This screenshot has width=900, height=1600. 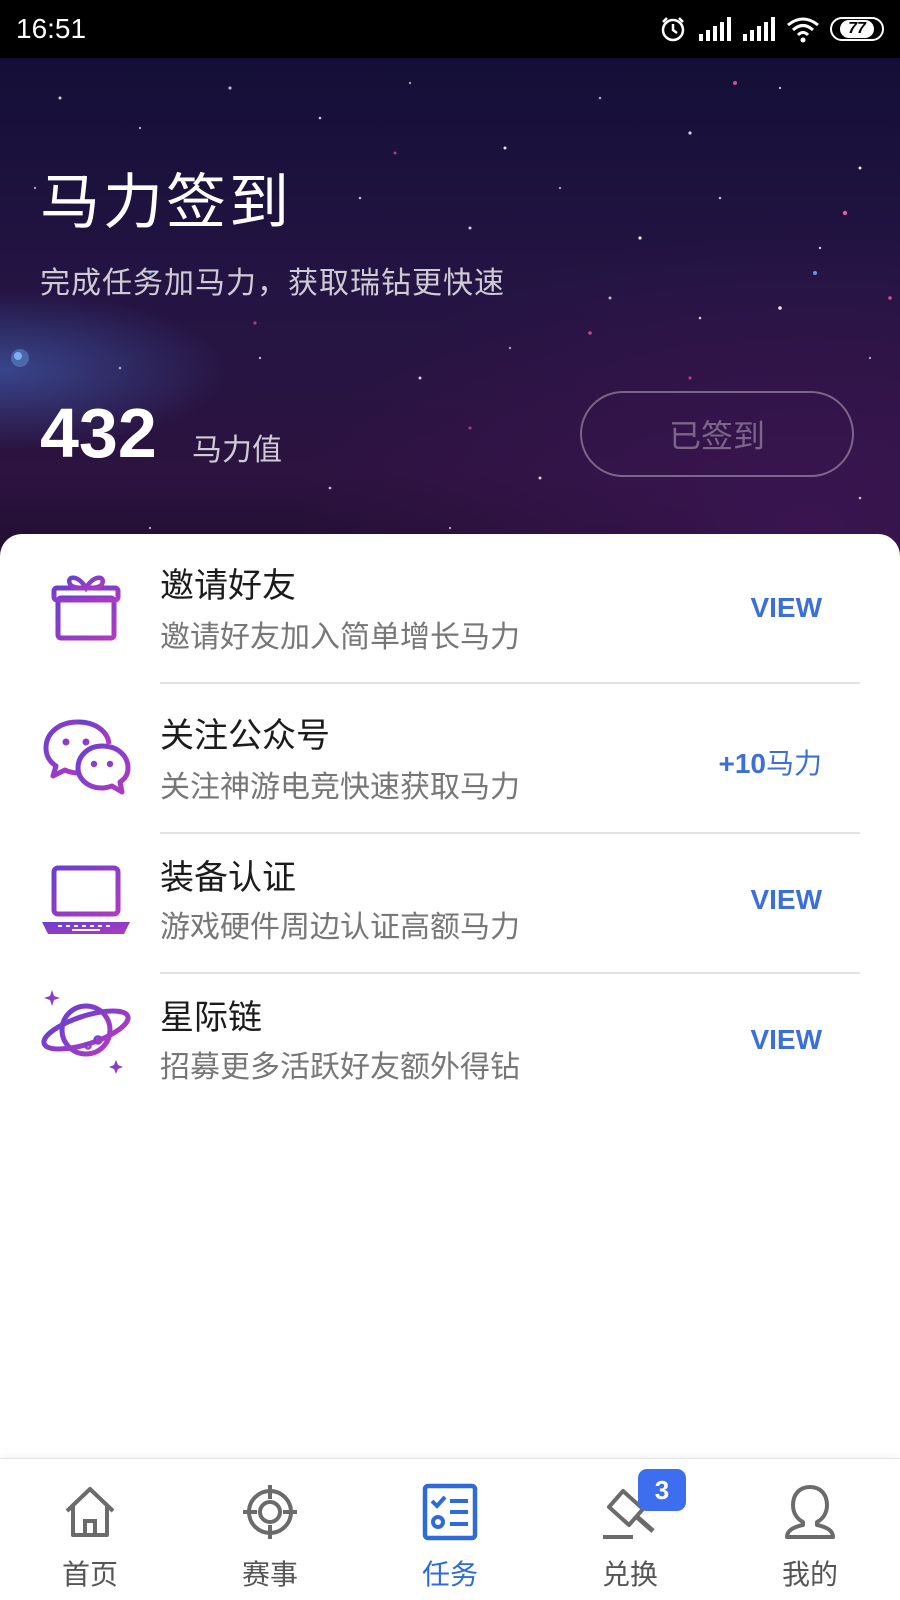 I want to click on nav-profile: 我的, so click(x=810, y=1529).